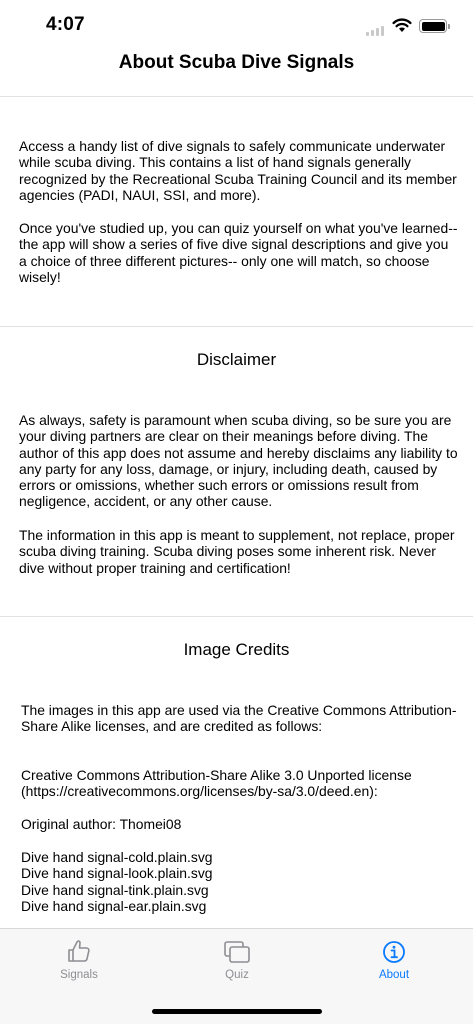  I want to click on credit-file-item: Dive hand signal-look.plain.svg, so click(117, 873).